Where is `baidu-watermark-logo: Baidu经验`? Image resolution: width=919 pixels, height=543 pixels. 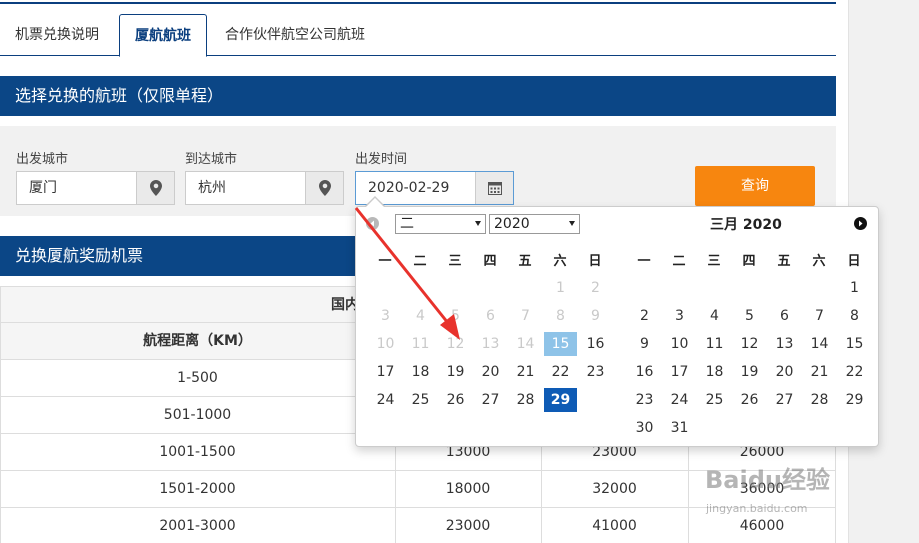 baidu-watermark-logo: Baidu经验 is located at coordinates (767, 477).